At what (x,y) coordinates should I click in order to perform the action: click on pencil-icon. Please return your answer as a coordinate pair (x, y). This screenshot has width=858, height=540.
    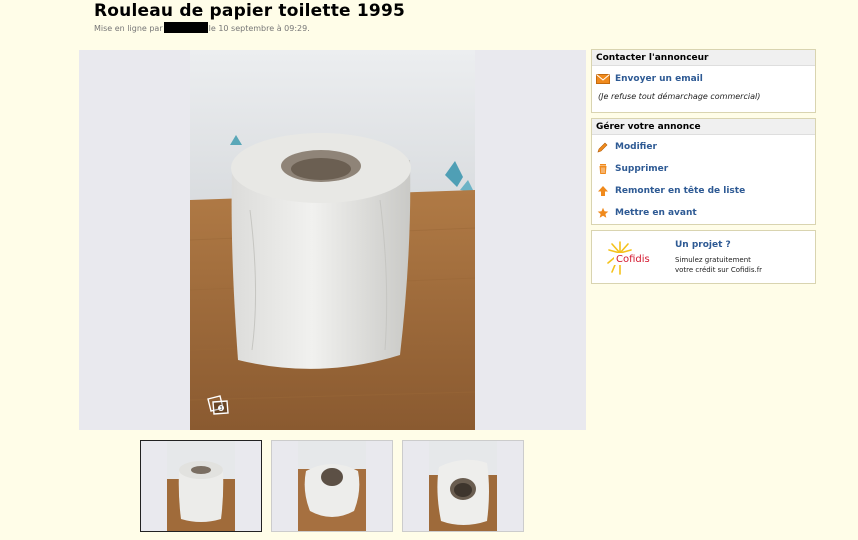
    Looking at the image, I should click on (603, 147).